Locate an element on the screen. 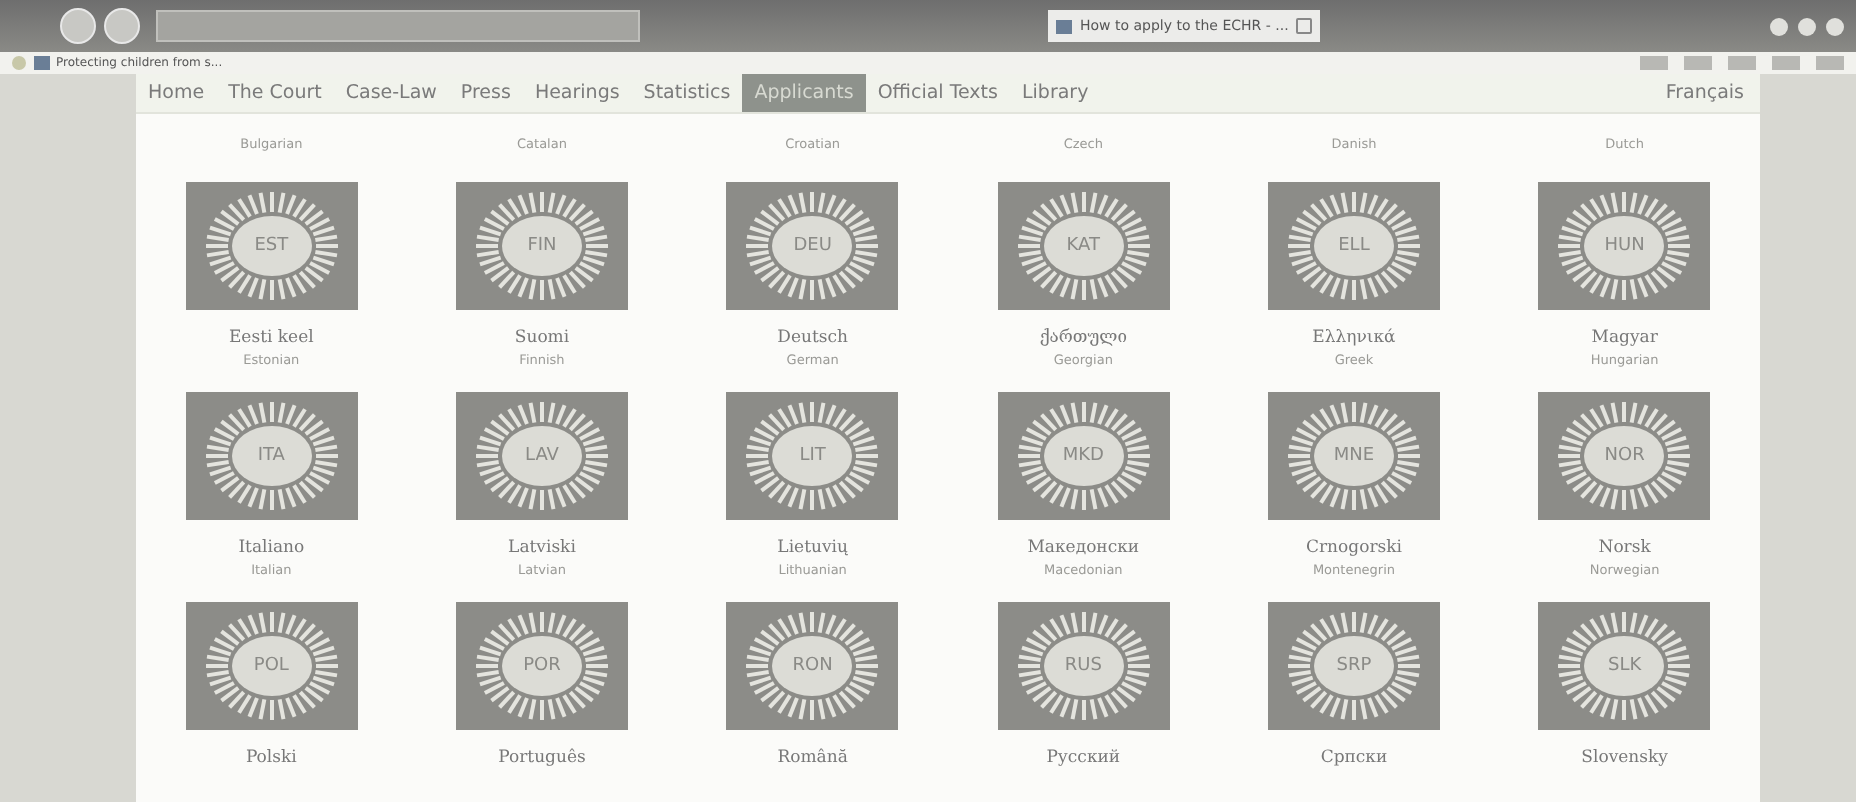  nav-tab: The Court is located at coordinates (275, 93).